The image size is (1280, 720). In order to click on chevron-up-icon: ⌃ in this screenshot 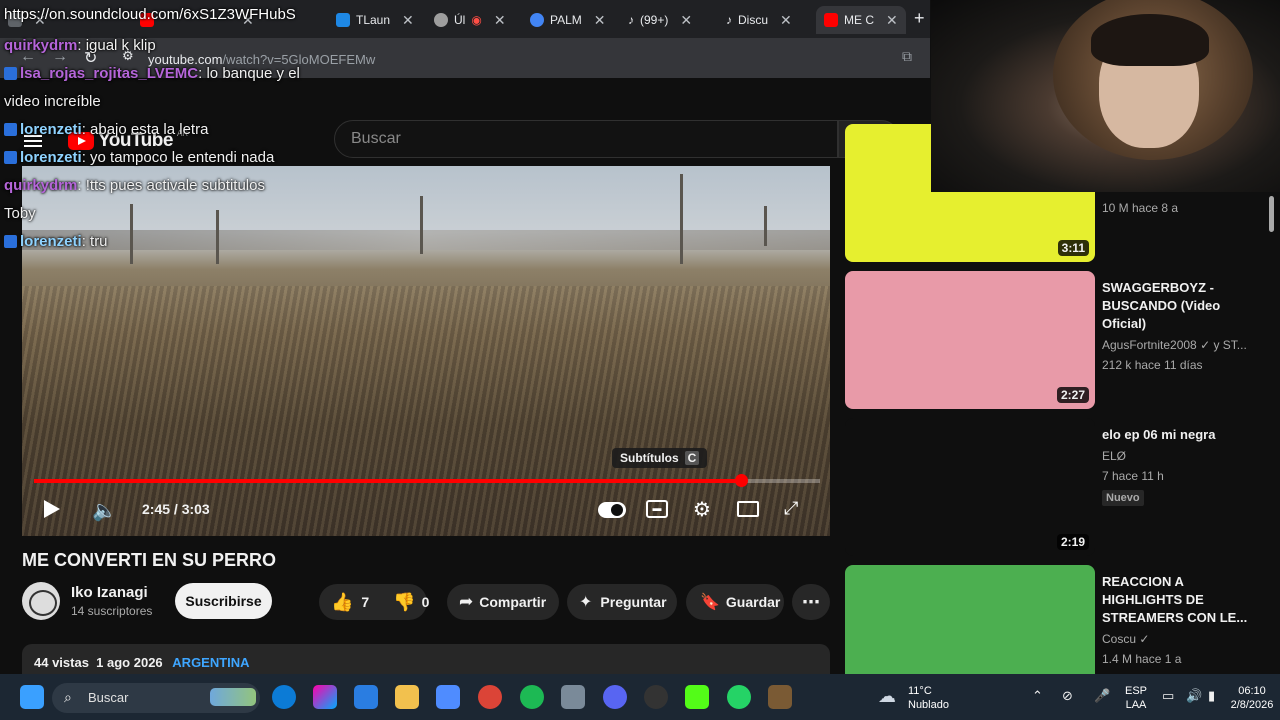, I will do `click(1037, 696)`.